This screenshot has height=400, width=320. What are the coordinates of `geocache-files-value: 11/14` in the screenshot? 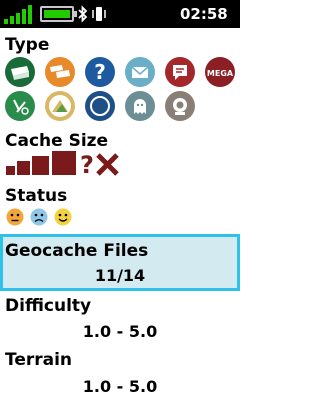 It's located at (120, 275).